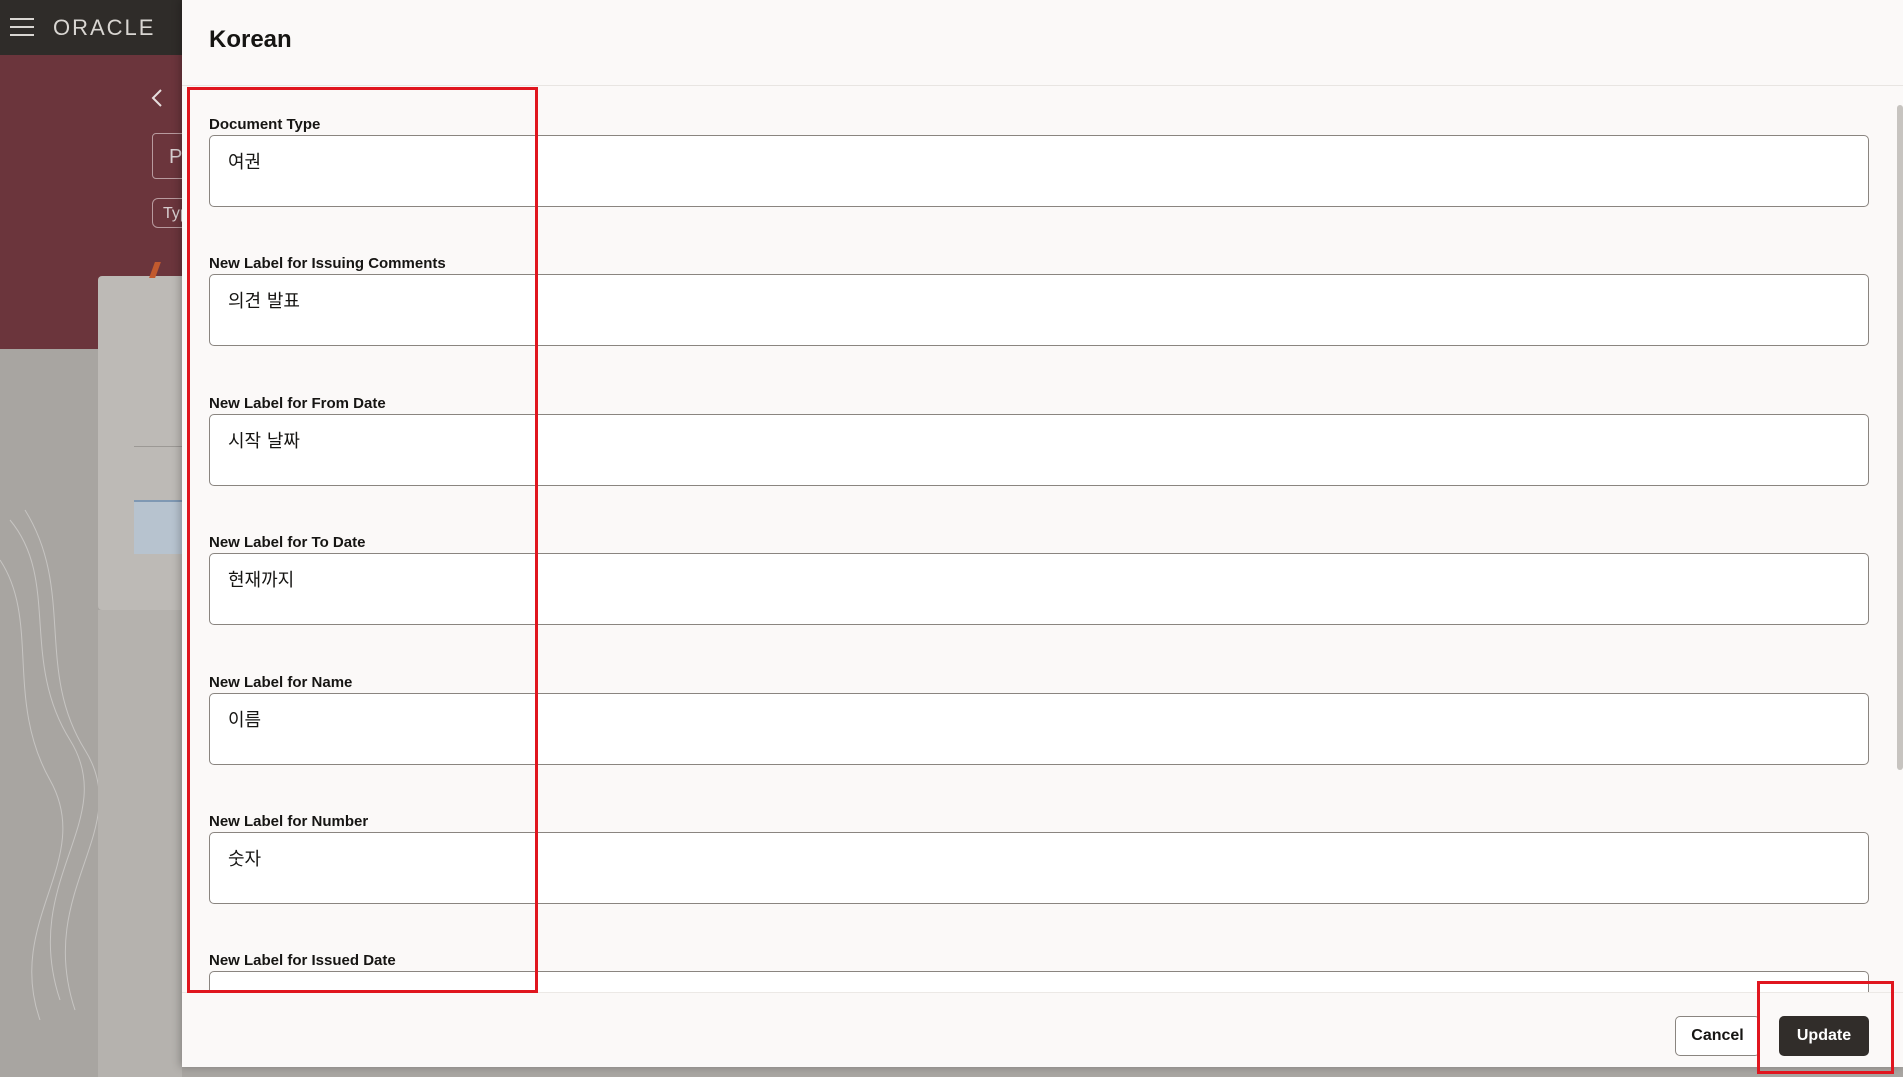 The height and width of the screenshot is (1077, 1903). What do you see at coordinates (1039, 310) in the screenshot?
I see `issuing-comments-input: 의견 발표` at bounding box center [1039, 310].